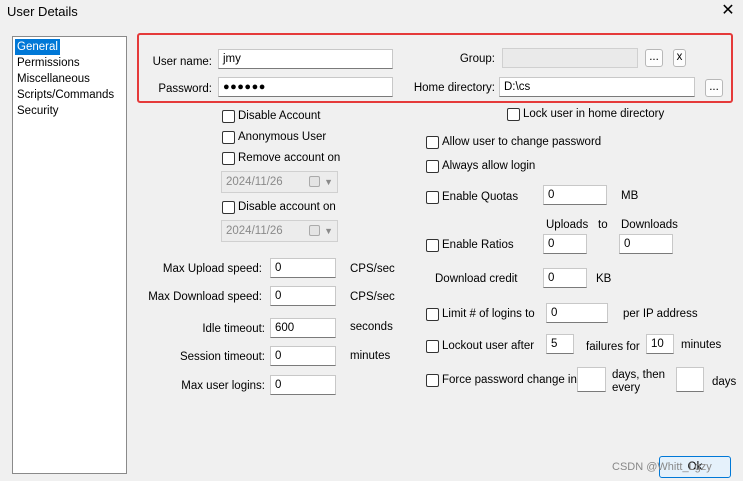 This screenshot has width=743, height=481. I want to click on uploads-header: Uploads, so click(567, 225).